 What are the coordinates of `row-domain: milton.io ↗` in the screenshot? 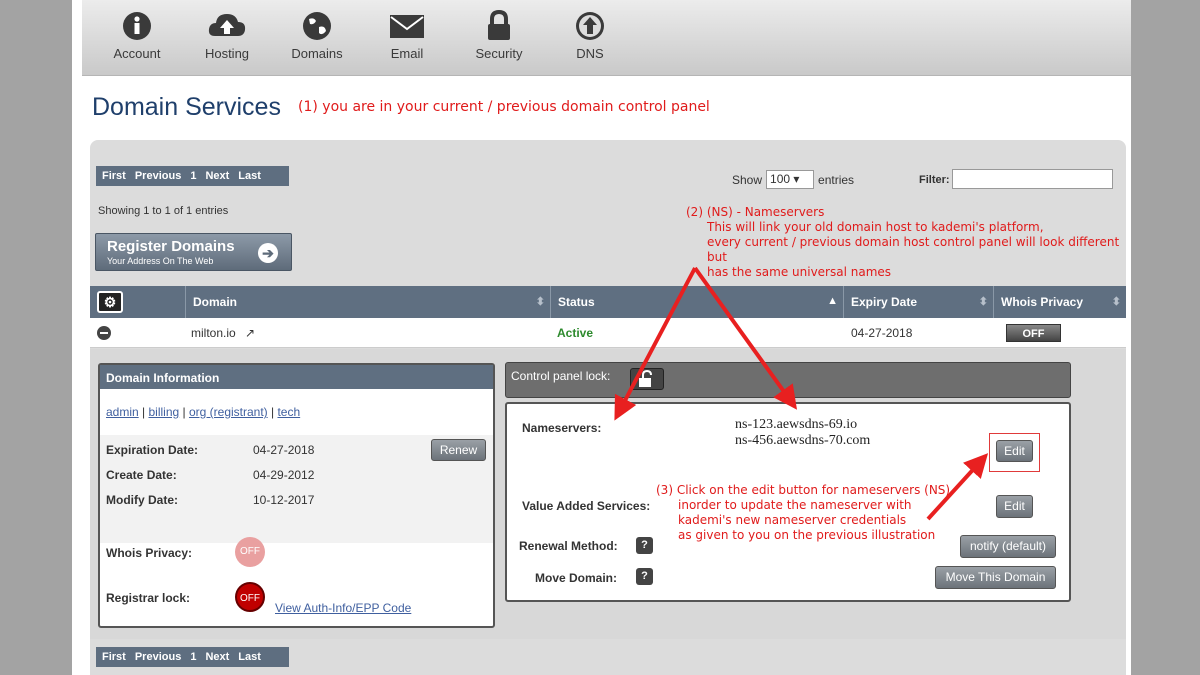 It's located at (223, 333).